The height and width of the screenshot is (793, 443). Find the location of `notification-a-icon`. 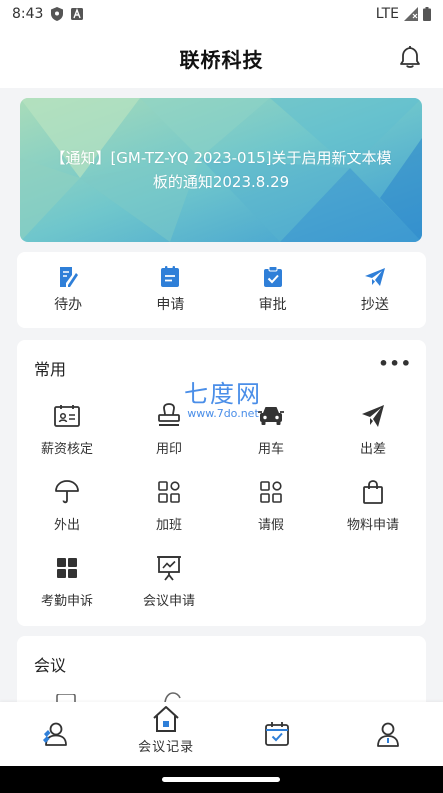

notification-a-icon is located at coordinates (77, 14).